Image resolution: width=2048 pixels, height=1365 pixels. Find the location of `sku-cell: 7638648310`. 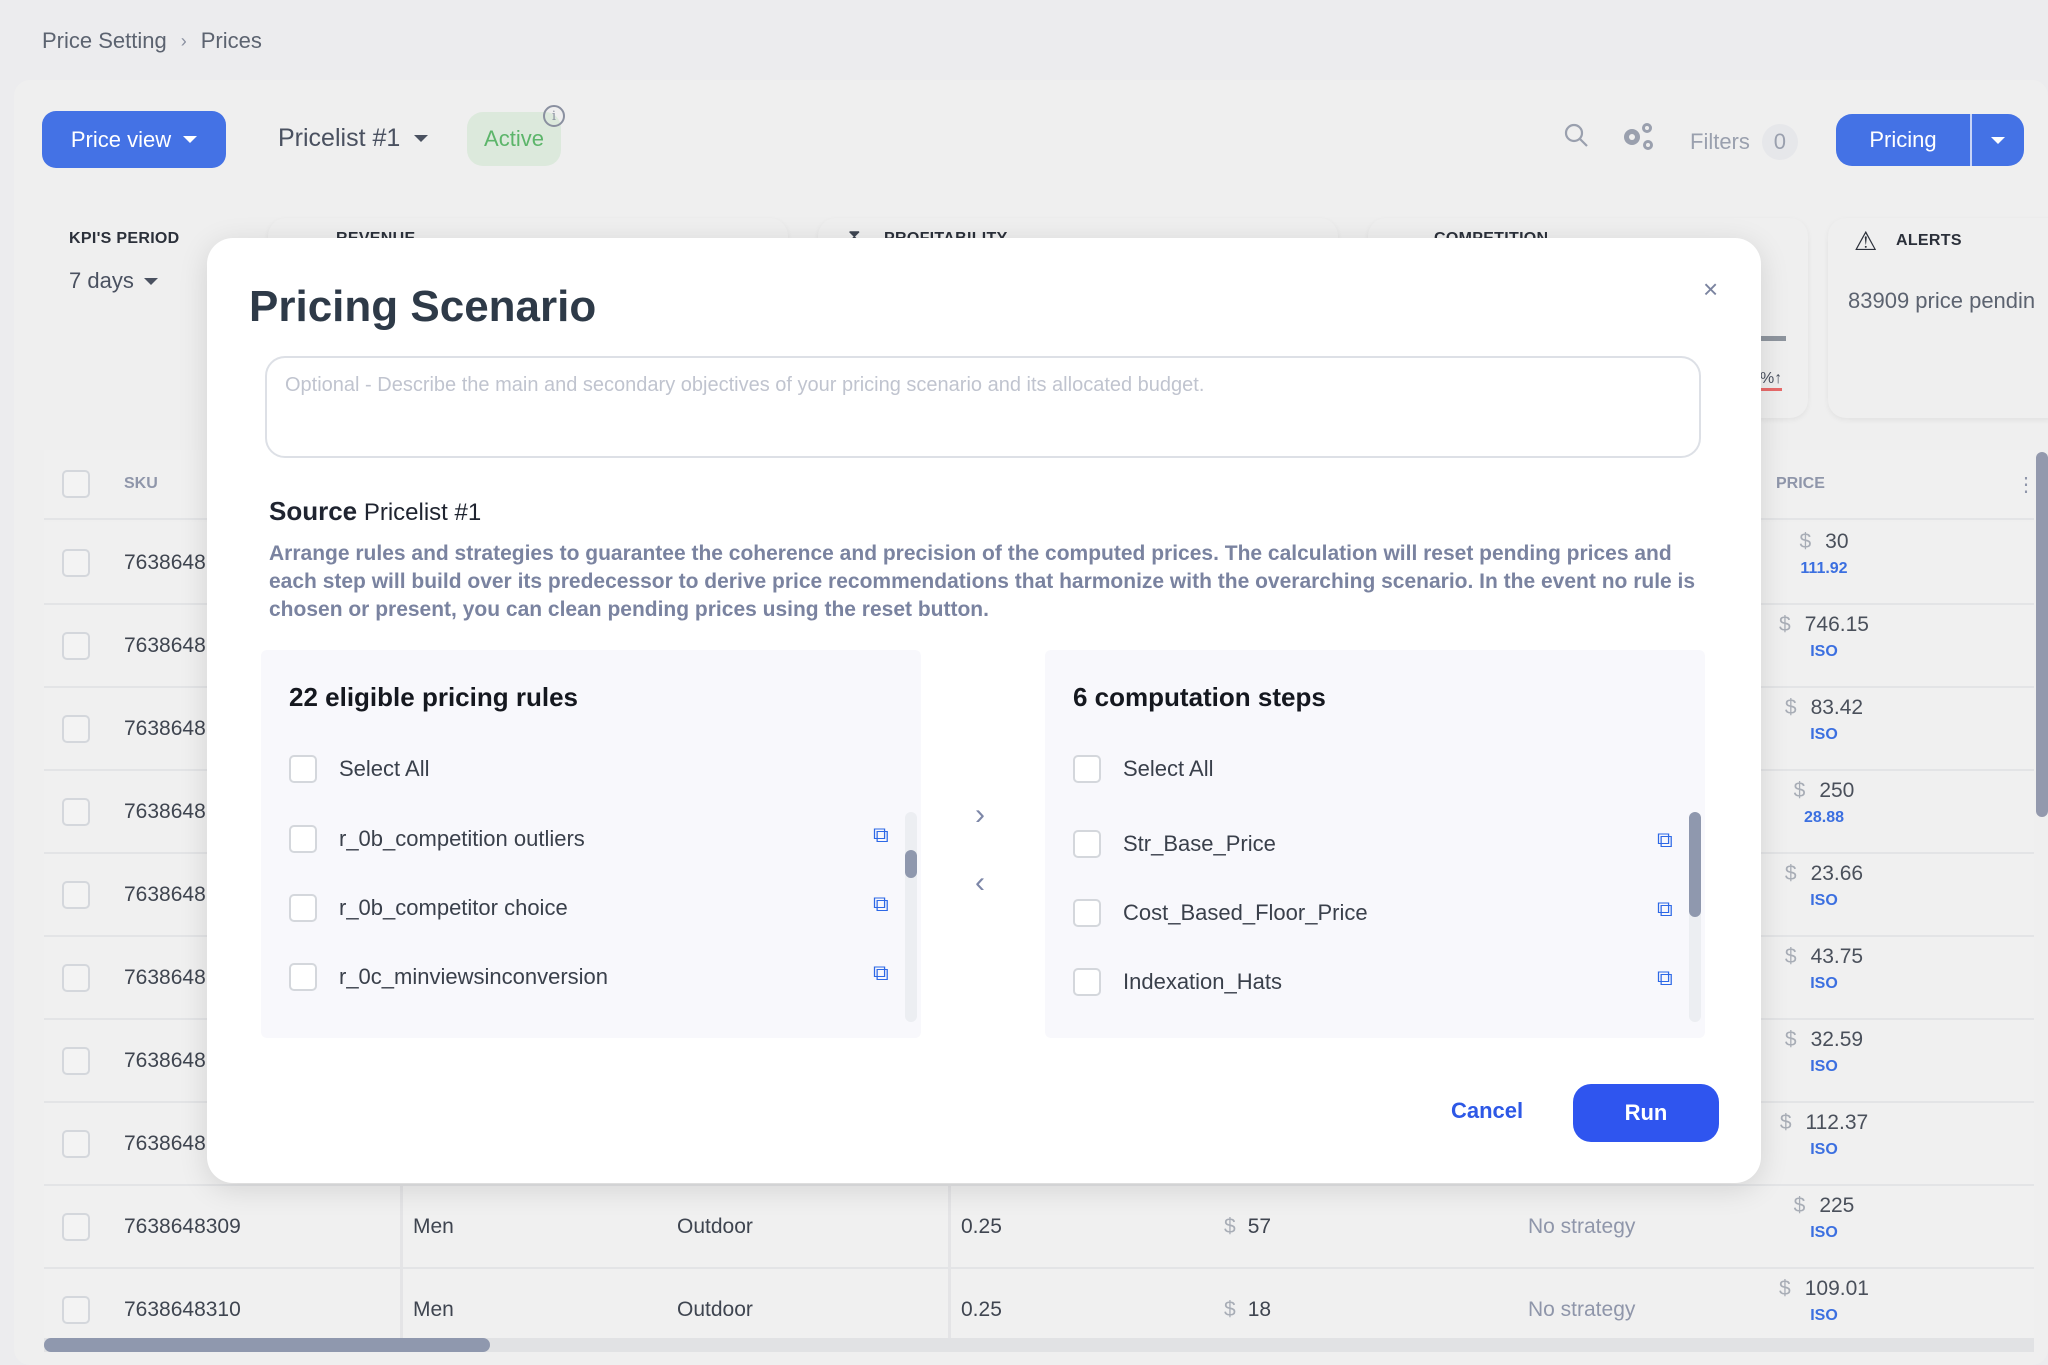

sku-cell: 7638648310 is located at coordinates (182, 1309).